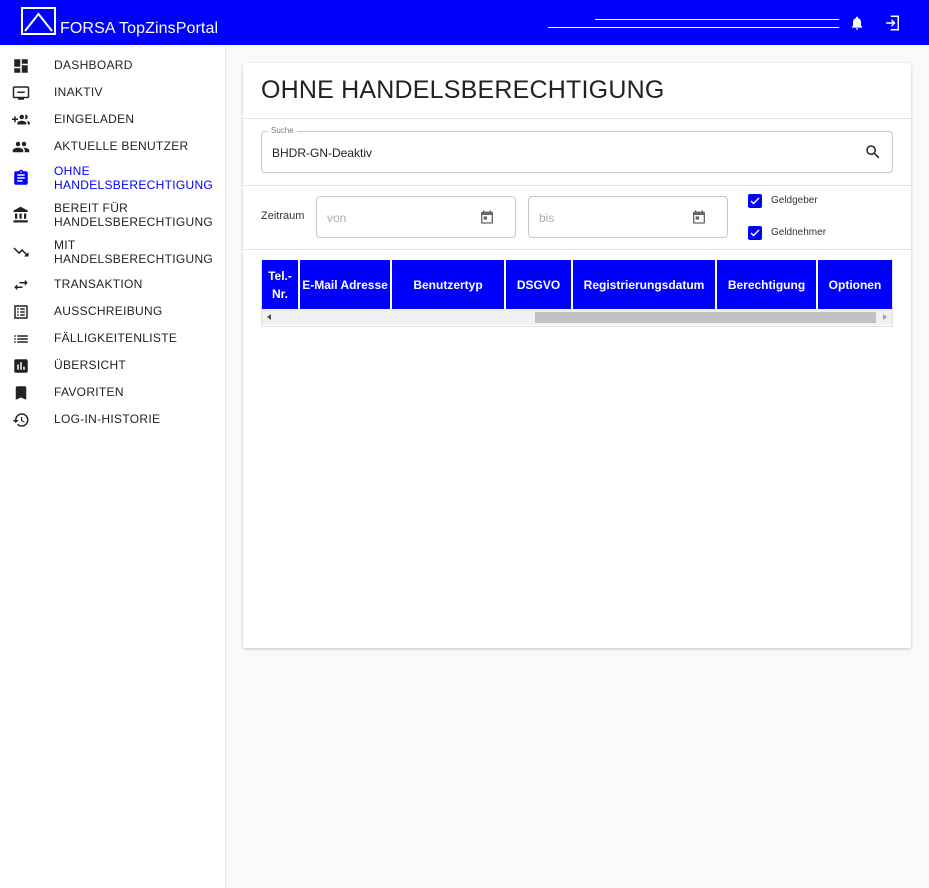  I want to click on date-to-field: bis, so click(628, 217).